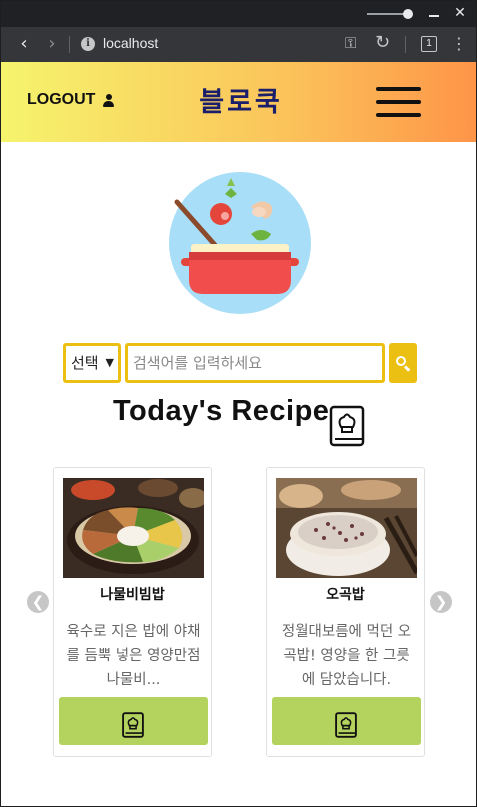  I want to click on logout-label: LOGOUT, so click(61, 99).